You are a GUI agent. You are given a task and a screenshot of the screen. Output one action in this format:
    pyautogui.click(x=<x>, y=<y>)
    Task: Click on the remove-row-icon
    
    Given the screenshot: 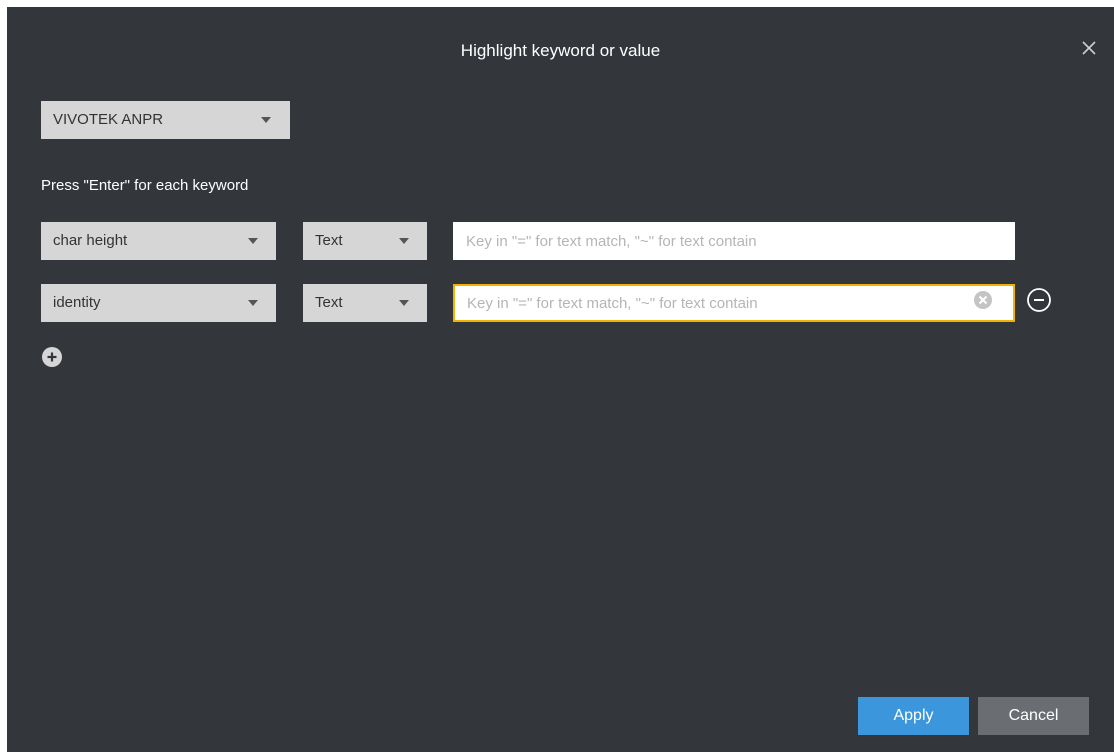 What is the action you would take?
    pyautogui.click(x=1039, y=300)
    